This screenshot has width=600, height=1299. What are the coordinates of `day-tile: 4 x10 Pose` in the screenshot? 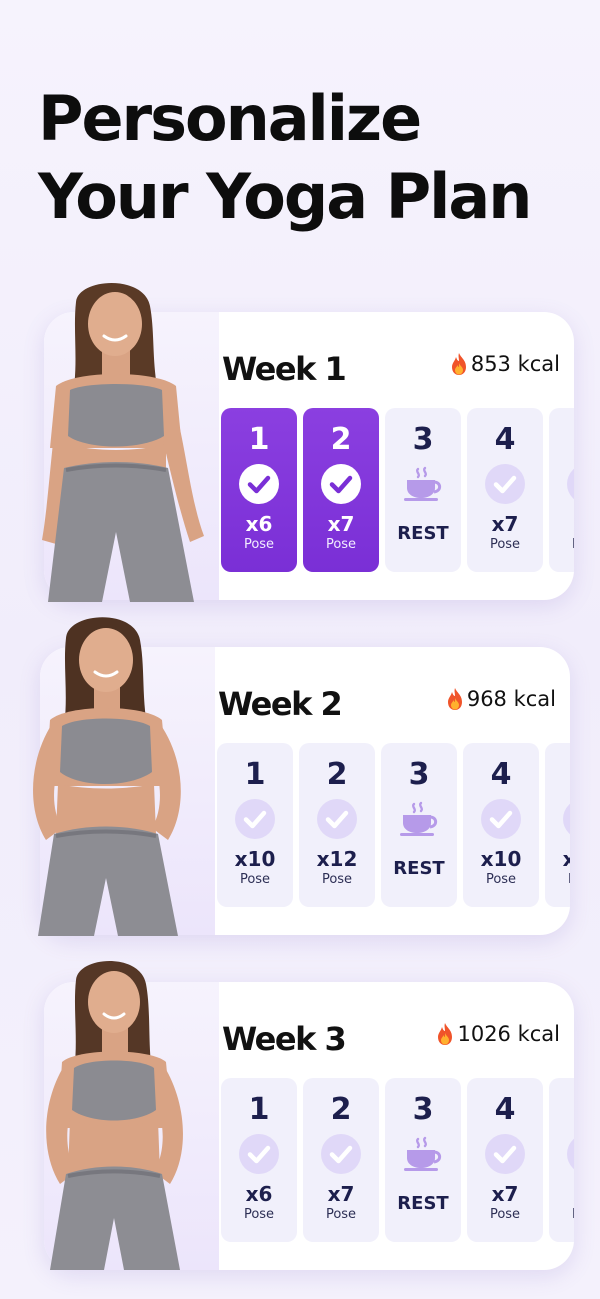 It's located at (501, 825).